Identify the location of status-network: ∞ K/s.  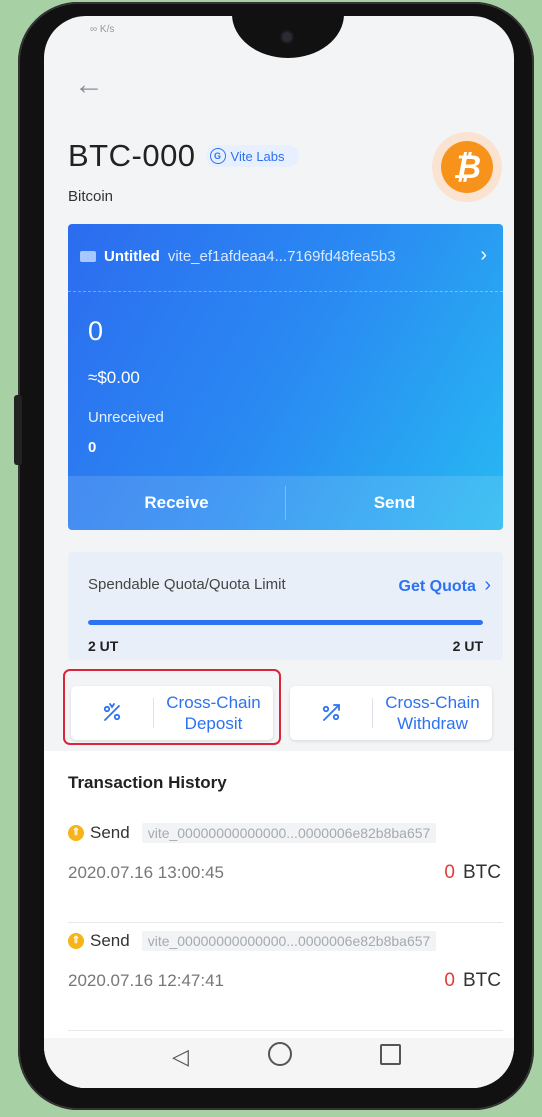
(102, 29).